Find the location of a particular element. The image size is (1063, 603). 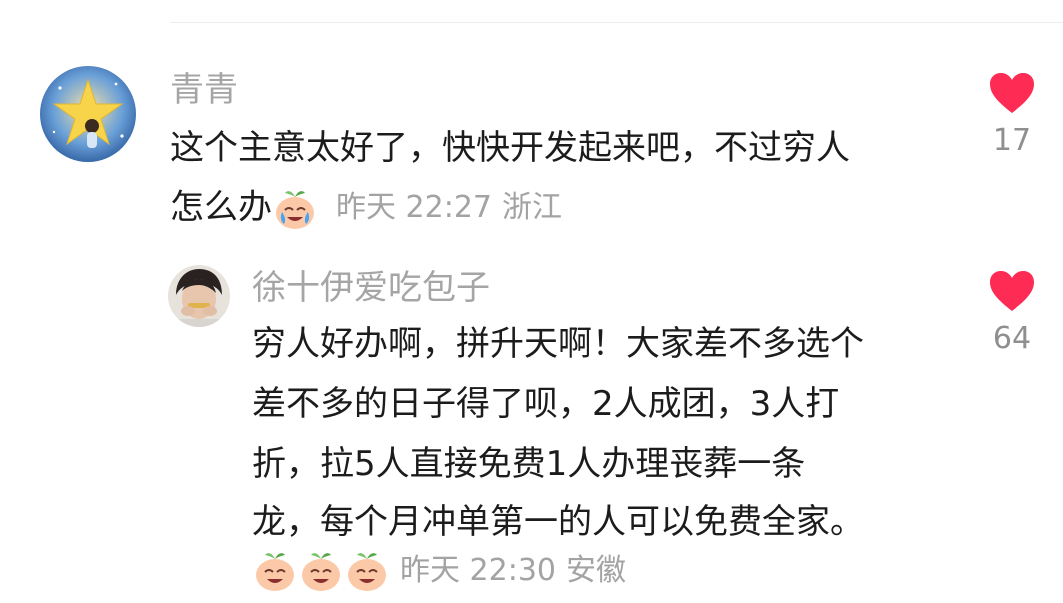

comment-text-line: 怎么办 is located at coordinates (244, 209).